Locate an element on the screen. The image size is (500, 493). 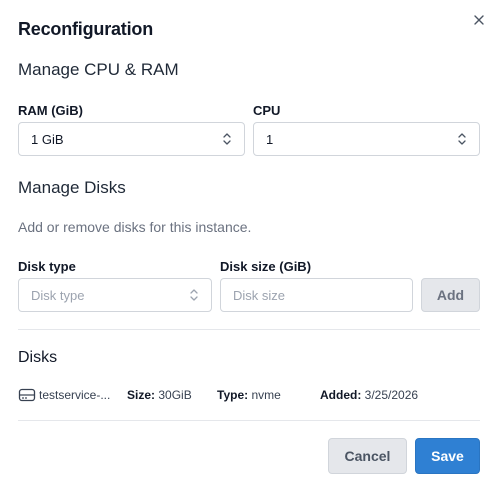
ram-value: 1 GiB is located at coordinates (47, 139).